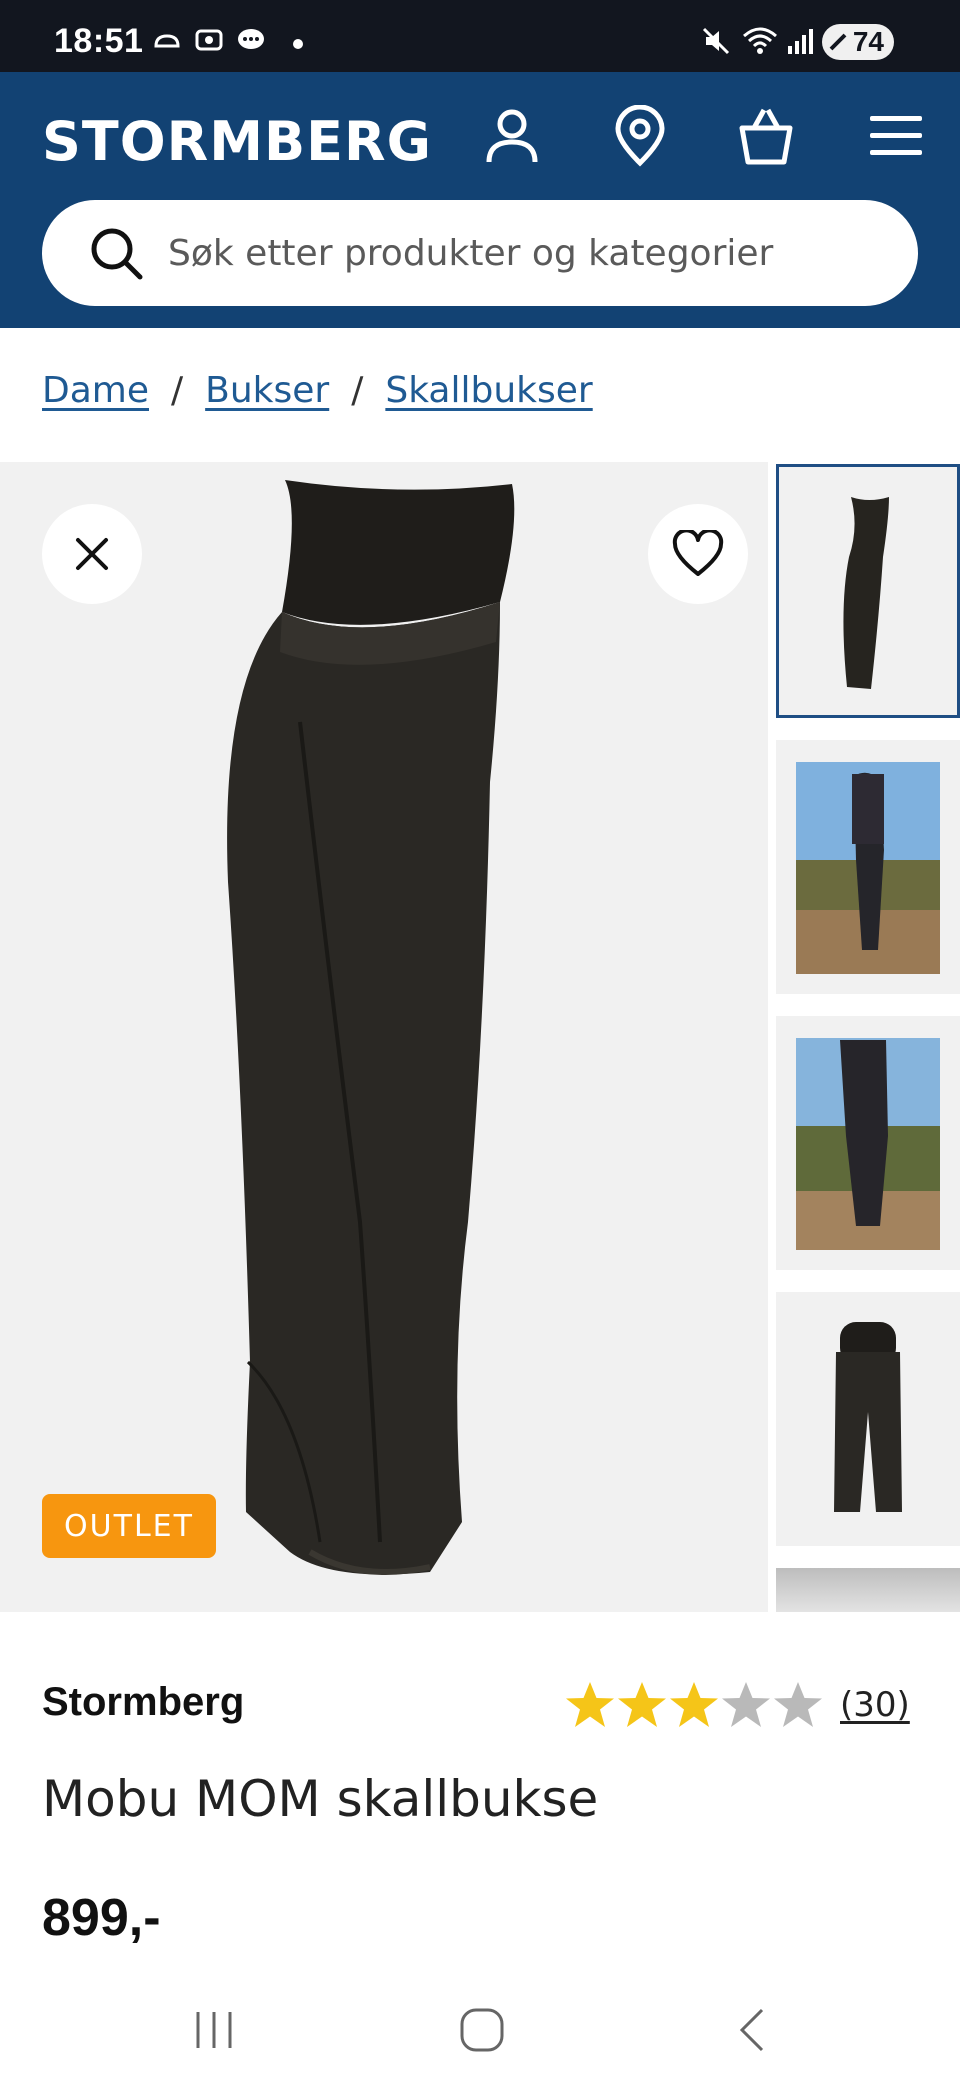  I want to click on thumbnail-pants-front, so click(868, 1417).